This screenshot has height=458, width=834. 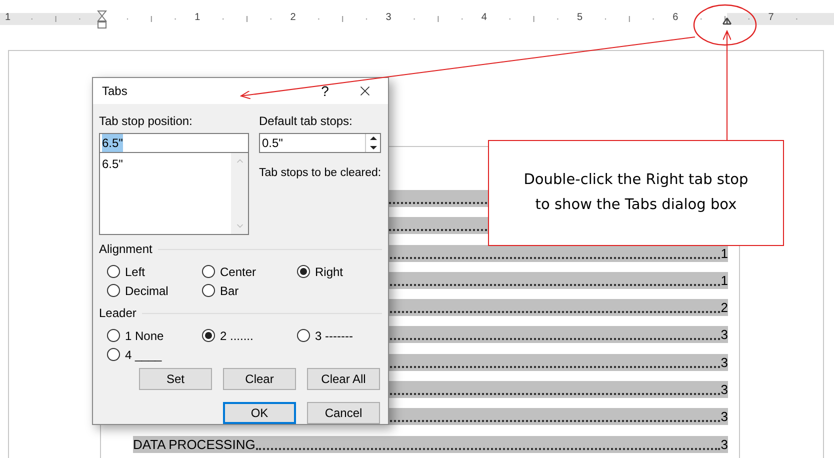 I want to click on radio-option: Bar, so click(x=249, y=290).